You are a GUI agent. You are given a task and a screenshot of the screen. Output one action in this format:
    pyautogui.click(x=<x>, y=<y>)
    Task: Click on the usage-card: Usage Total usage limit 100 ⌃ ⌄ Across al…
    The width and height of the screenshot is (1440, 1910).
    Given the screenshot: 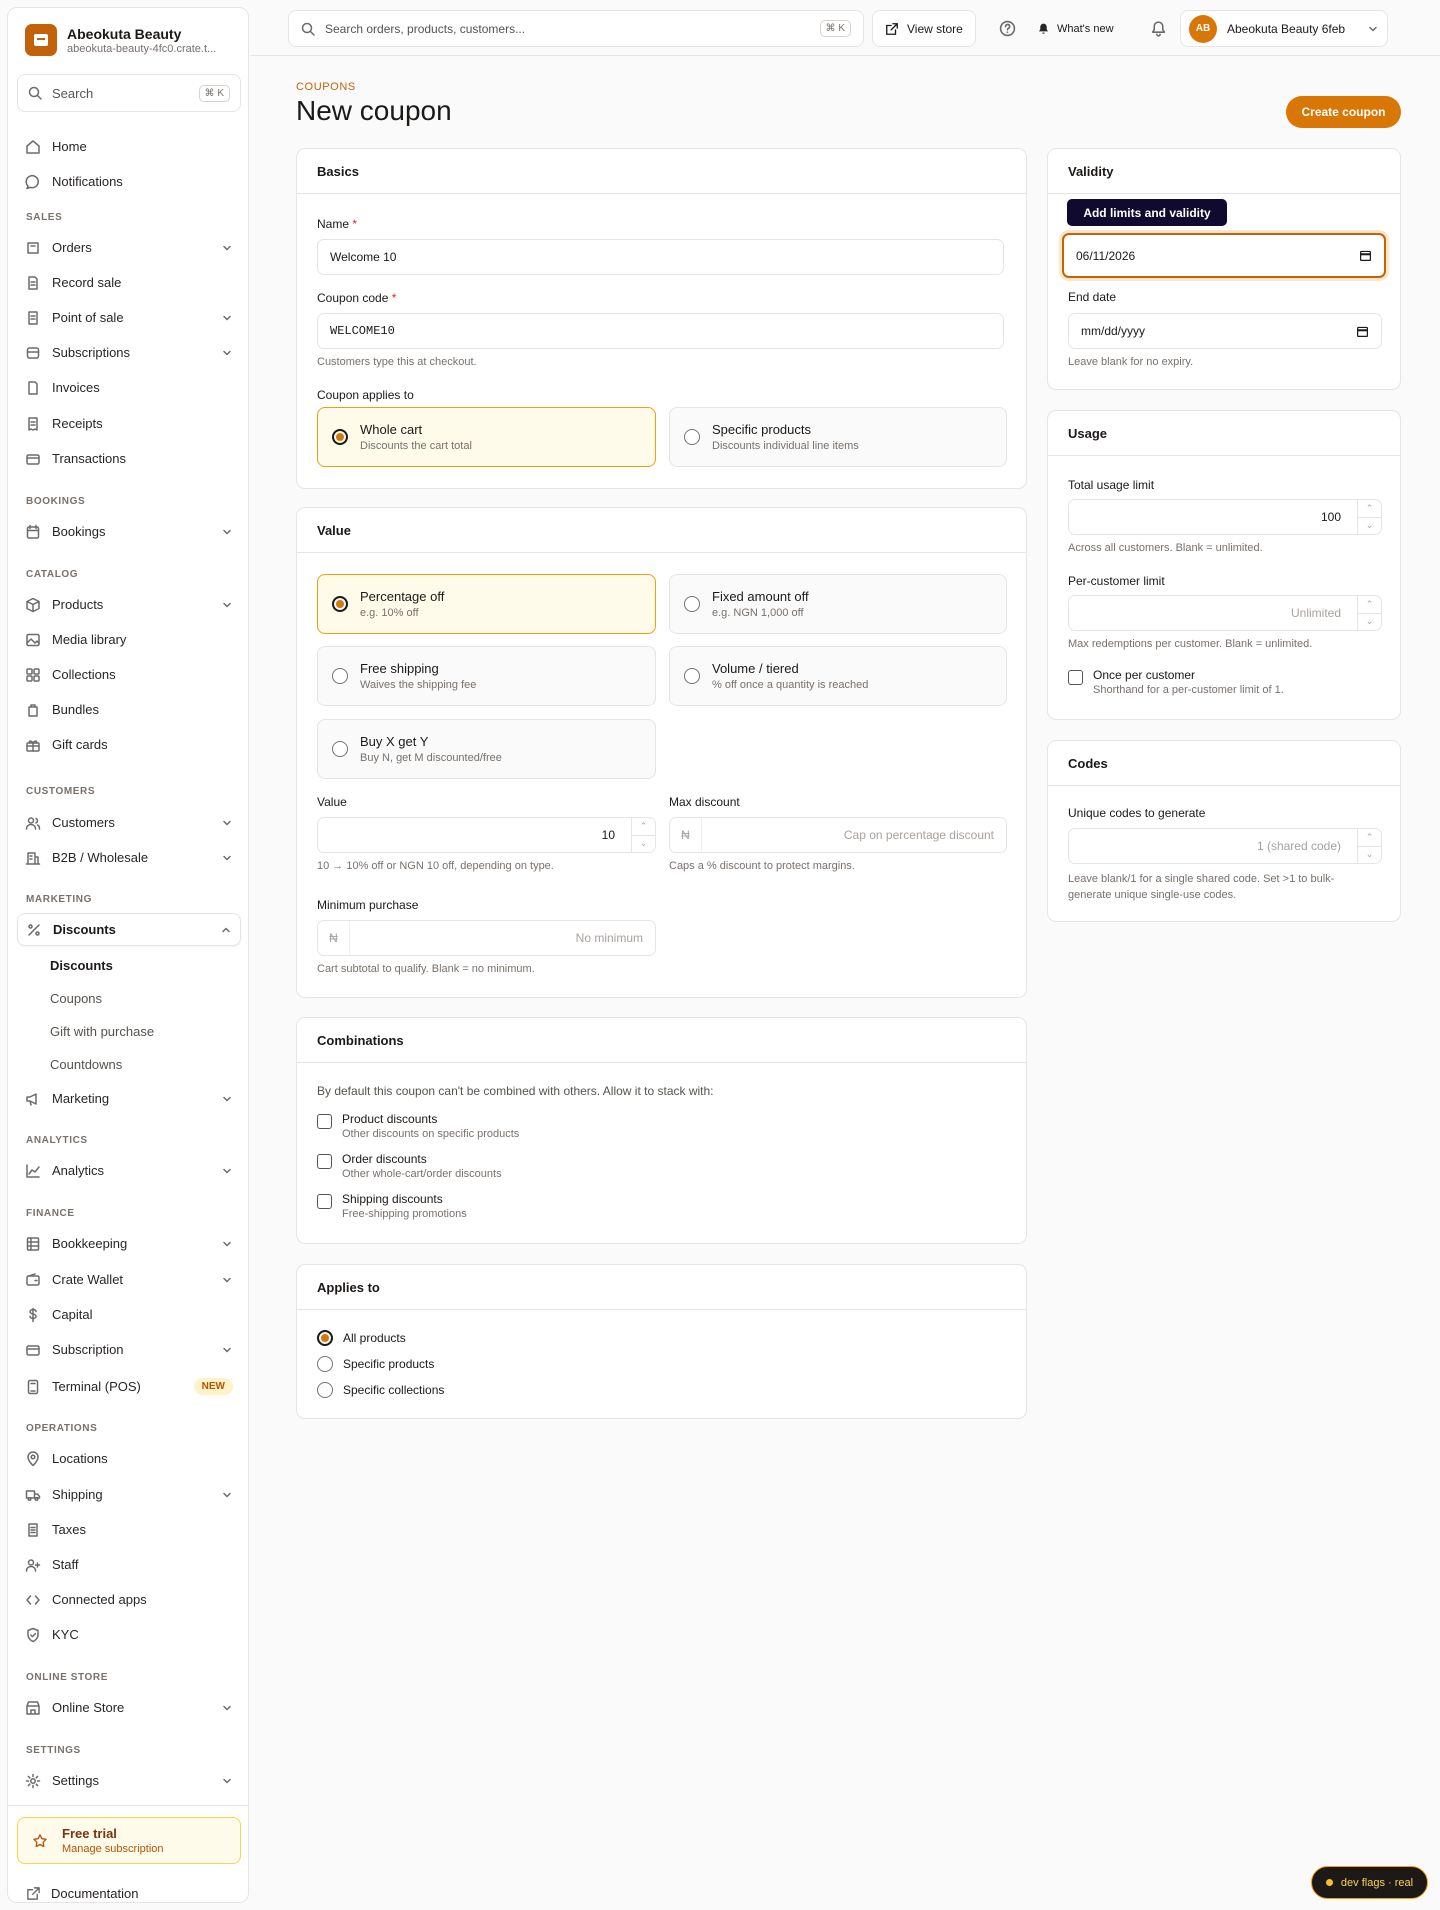 What is the action you would take?
    pyautogui.click(x=1224, y=565)
    